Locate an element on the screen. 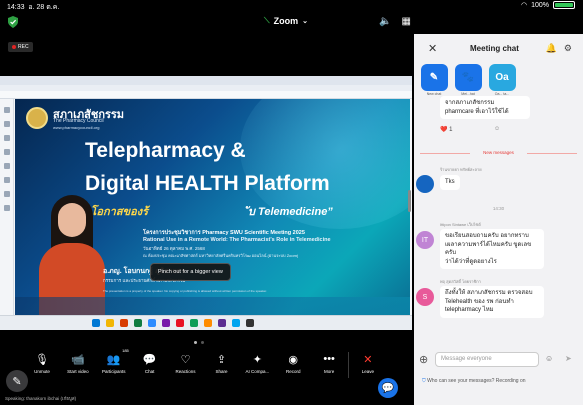  chat-message-bubble: Tks is located at coordinates (450, 182).